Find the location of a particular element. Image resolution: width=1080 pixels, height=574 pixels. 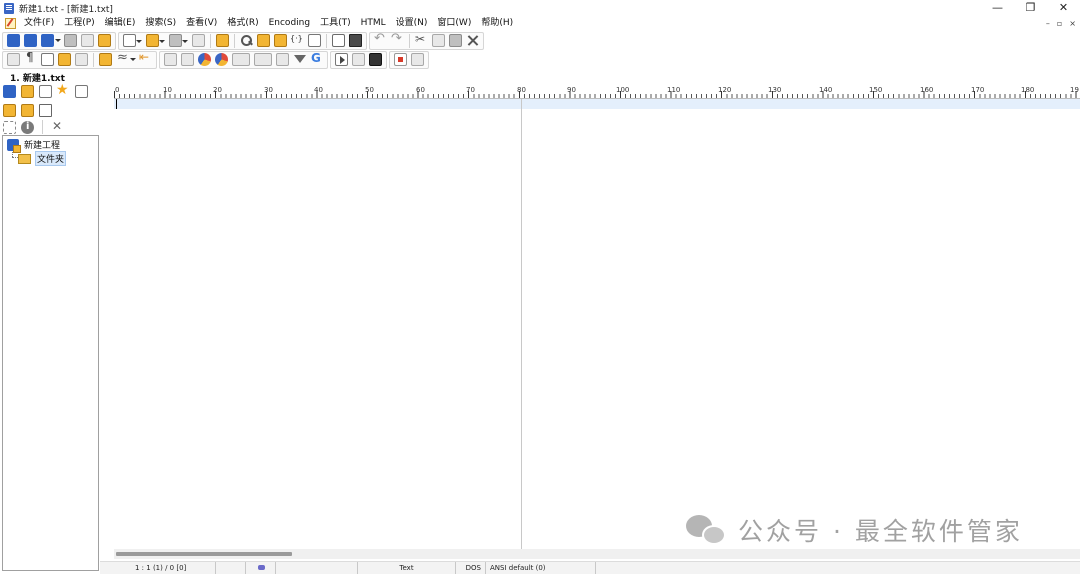

replace-icon is located at coordinates (280, 40).